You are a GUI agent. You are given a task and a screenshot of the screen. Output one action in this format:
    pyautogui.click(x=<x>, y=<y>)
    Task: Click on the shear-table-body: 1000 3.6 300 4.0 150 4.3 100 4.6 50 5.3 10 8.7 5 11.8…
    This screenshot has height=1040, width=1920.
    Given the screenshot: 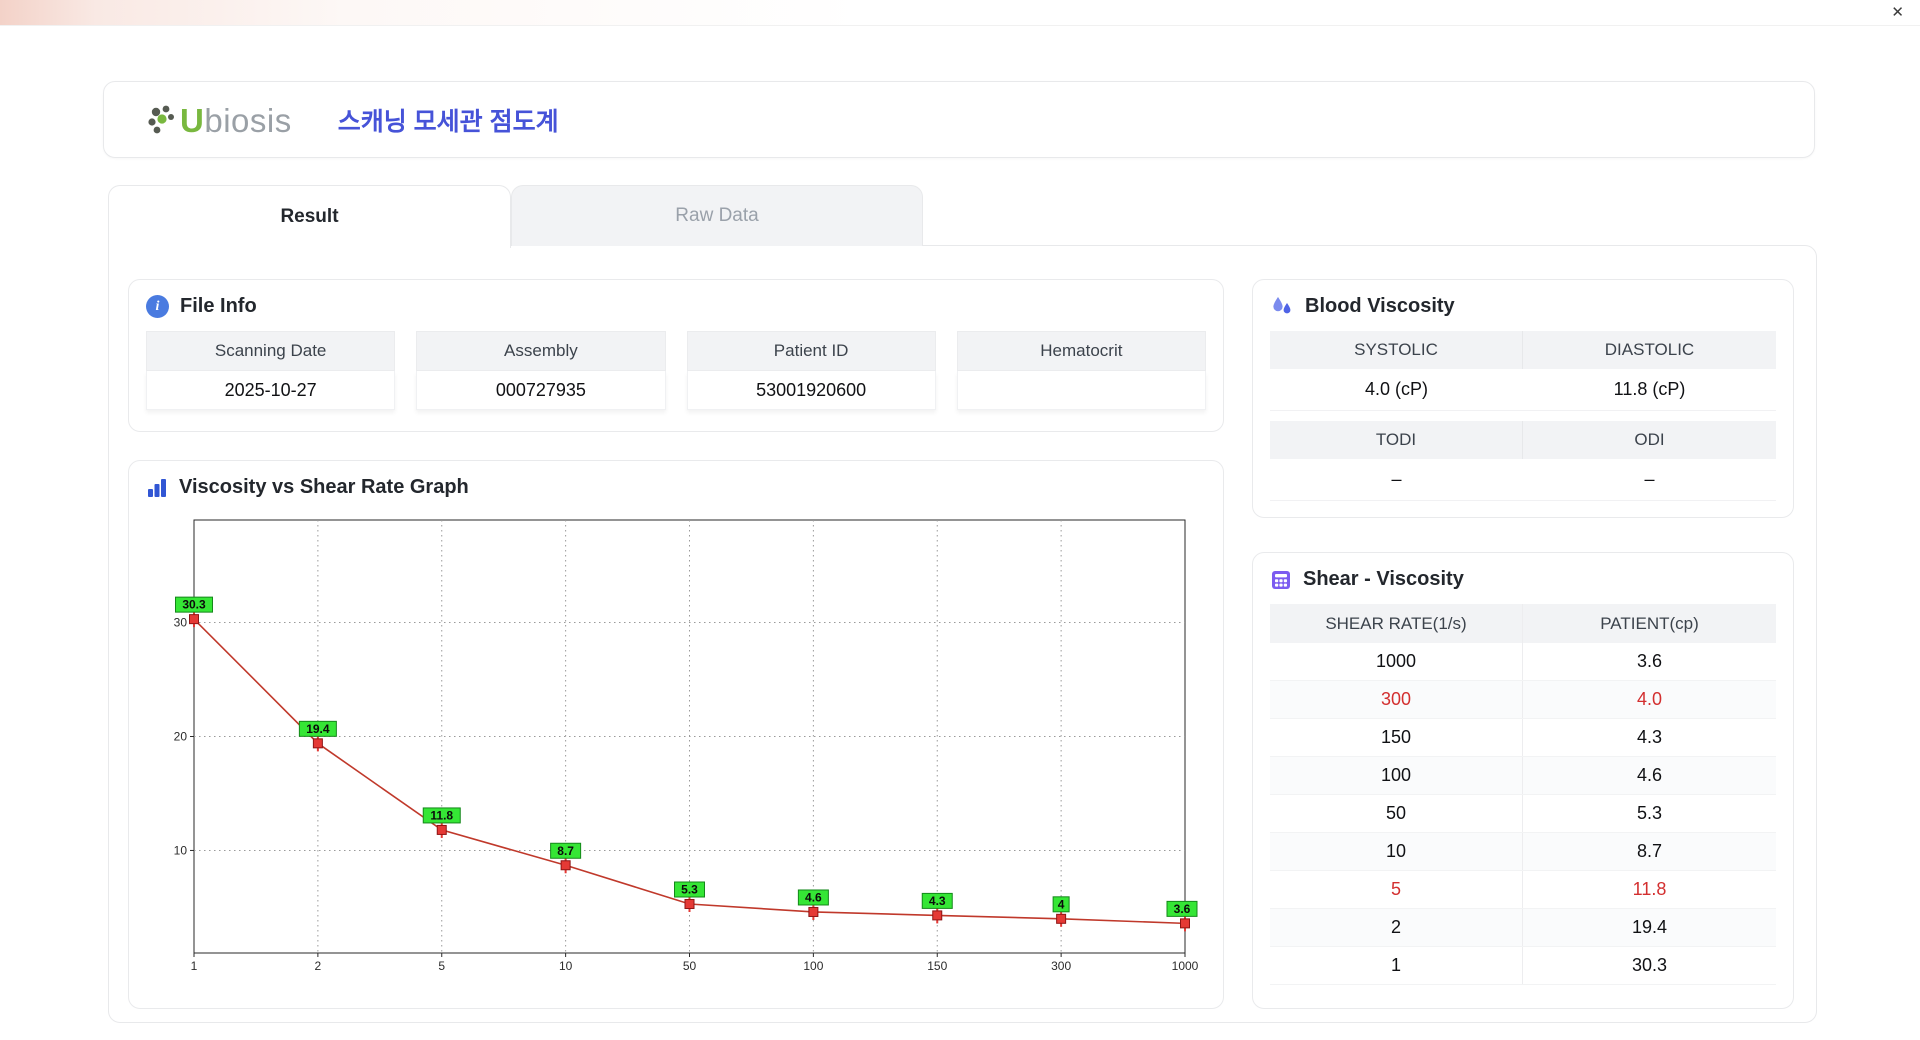 What is the action you would take?
    pyautogui.click(x=1523, y=814)
    